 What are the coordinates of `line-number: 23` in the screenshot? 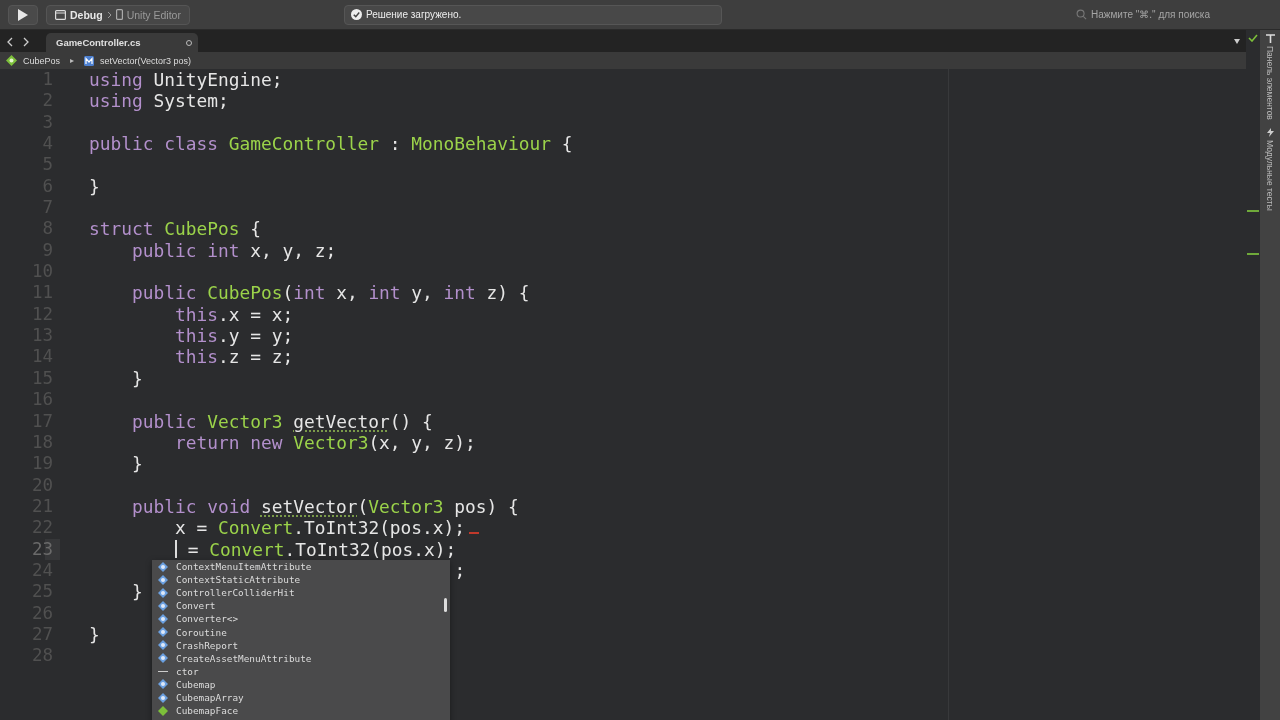 It's located at (42, 548).